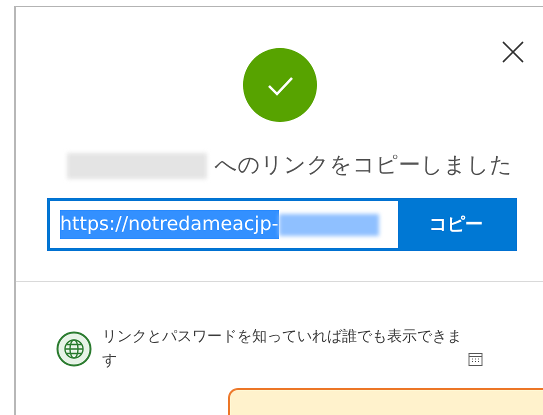 This screenshot has width=543, height=415. I want to click on close-button, so click(513, 52).